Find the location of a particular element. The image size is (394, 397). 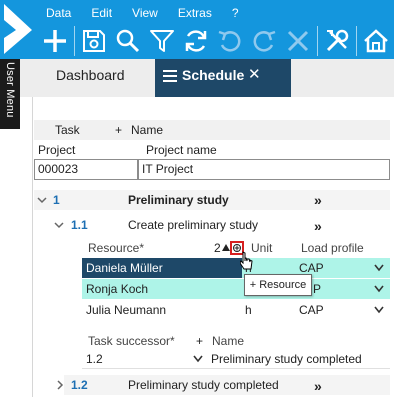

project-name-label: Project name is located at coordinates (181, 150).